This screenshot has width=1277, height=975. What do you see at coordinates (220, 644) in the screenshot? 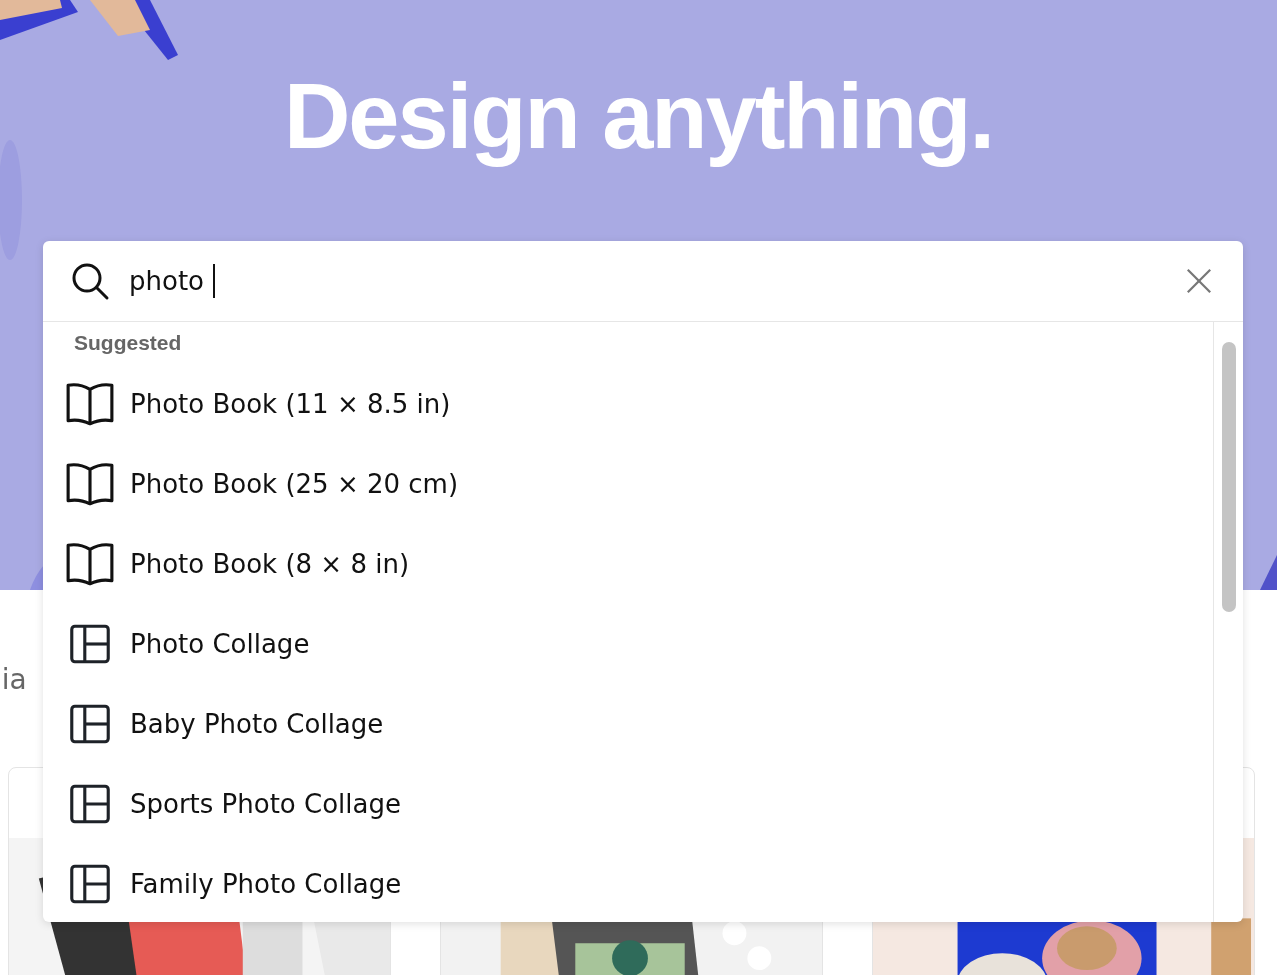
I see `suggestion-item: Photo Collage` at bounding box center [220, 644].